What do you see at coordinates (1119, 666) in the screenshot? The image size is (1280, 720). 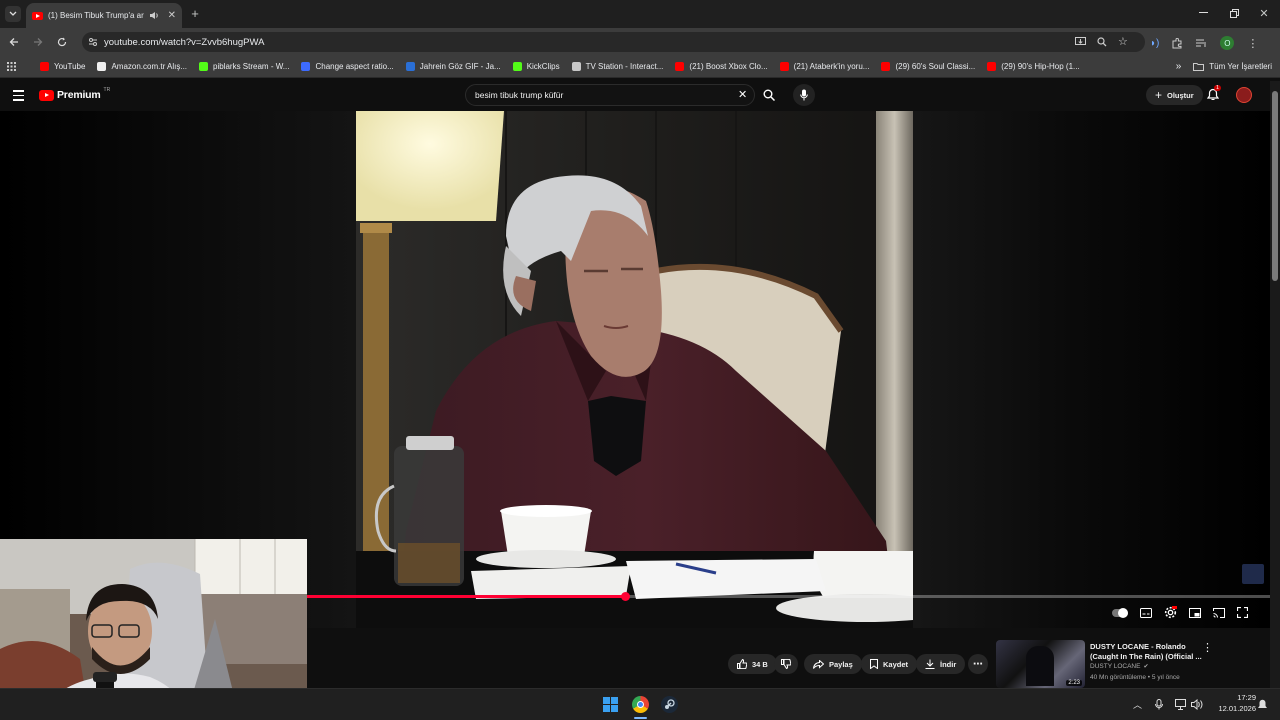 I see `recommended-channel: DUSTY LOCANE ✔` at bounding box center [1119, 666].